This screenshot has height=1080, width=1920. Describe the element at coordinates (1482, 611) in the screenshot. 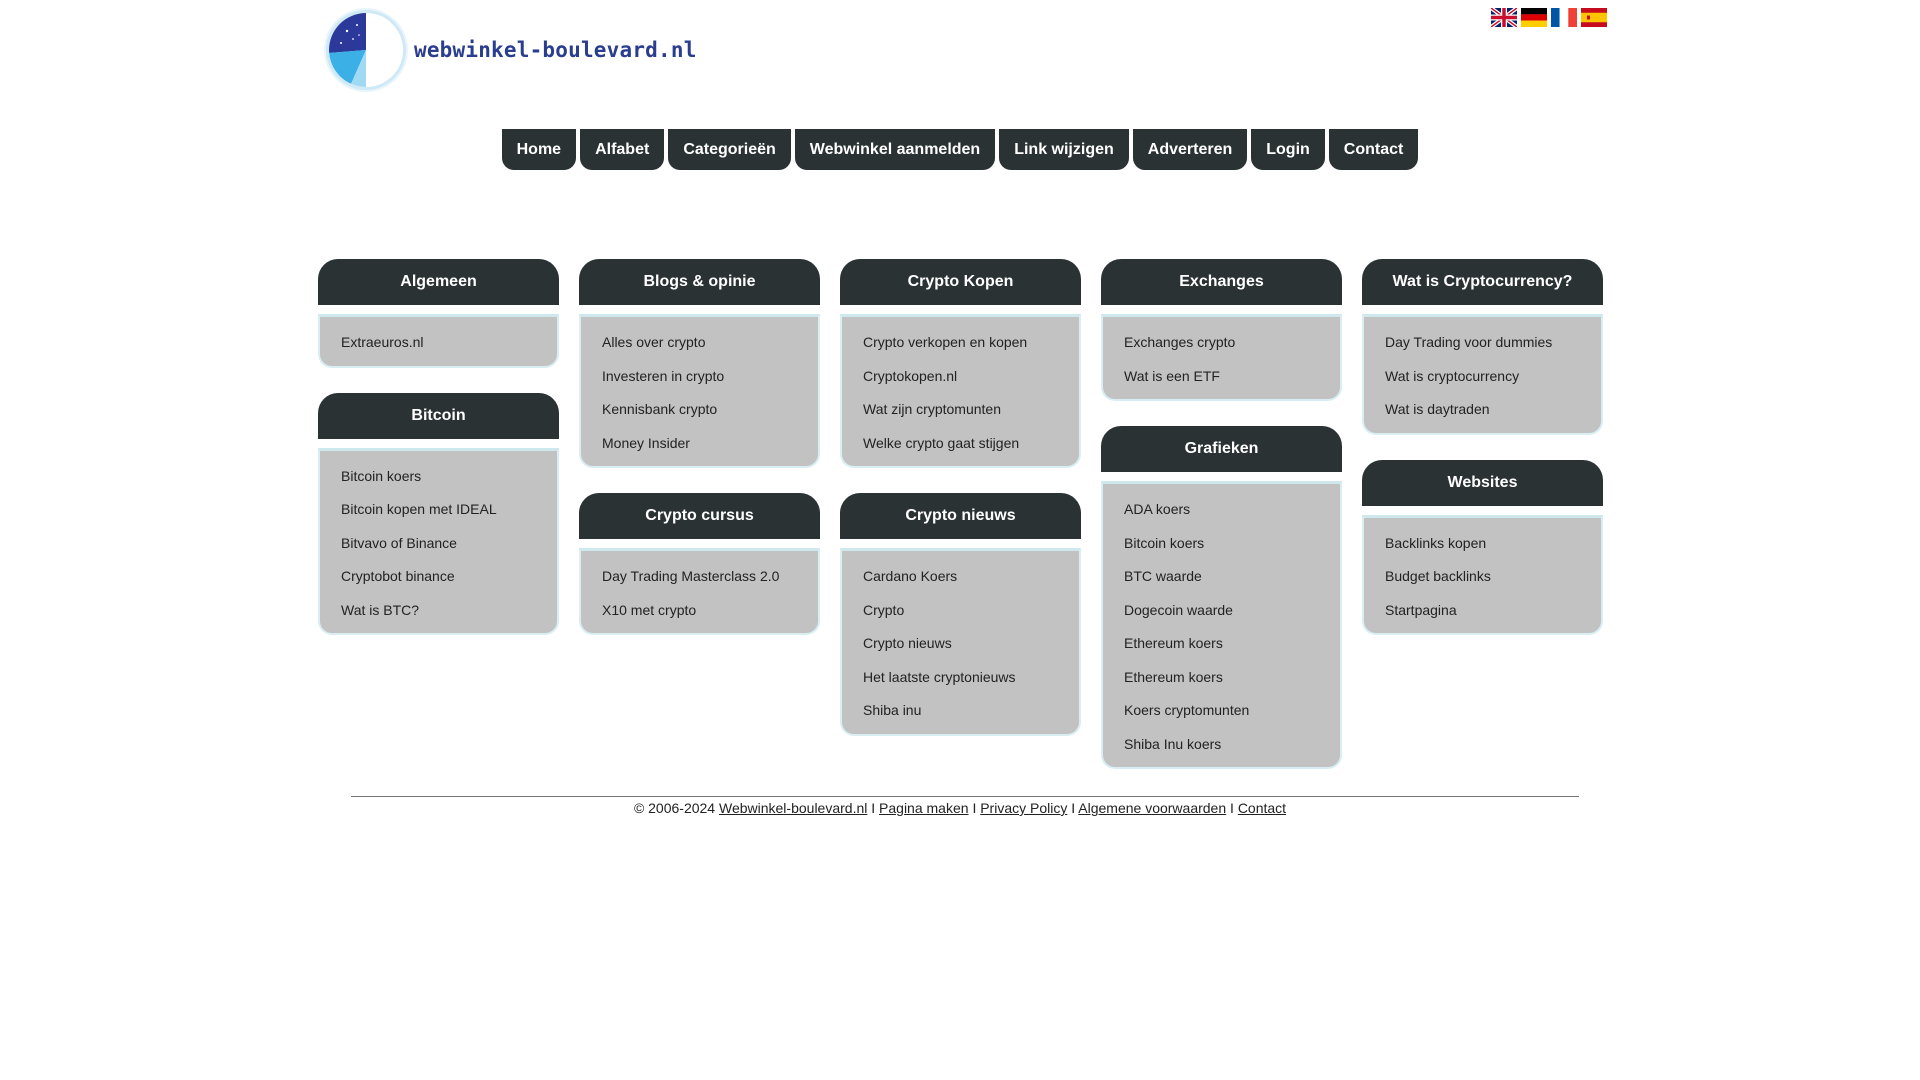

I see `category-link: Startpagina` at that location.